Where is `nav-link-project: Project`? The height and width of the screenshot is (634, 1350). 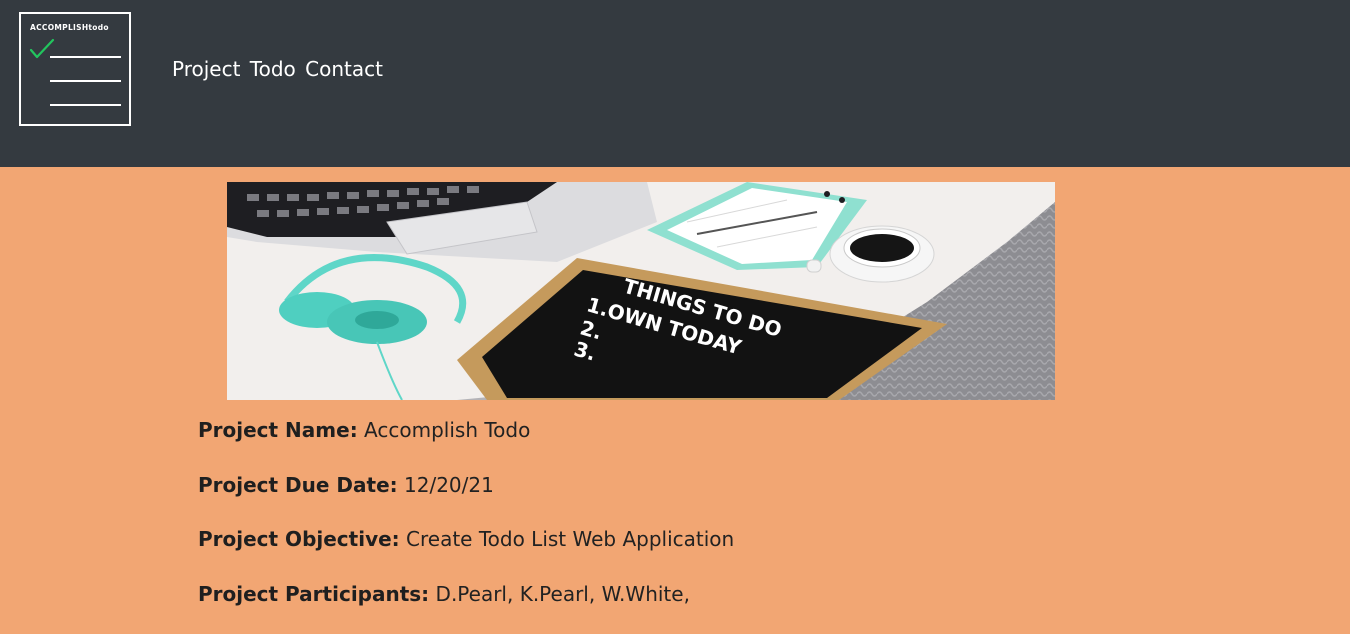
nav-link-project: Project is located at coordinates (206, 69).